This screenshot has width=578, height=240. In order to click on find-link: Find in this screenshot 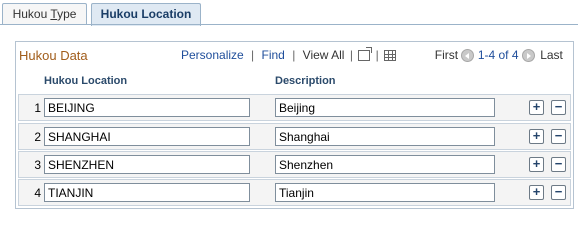, I will do `click(273, 55)`.